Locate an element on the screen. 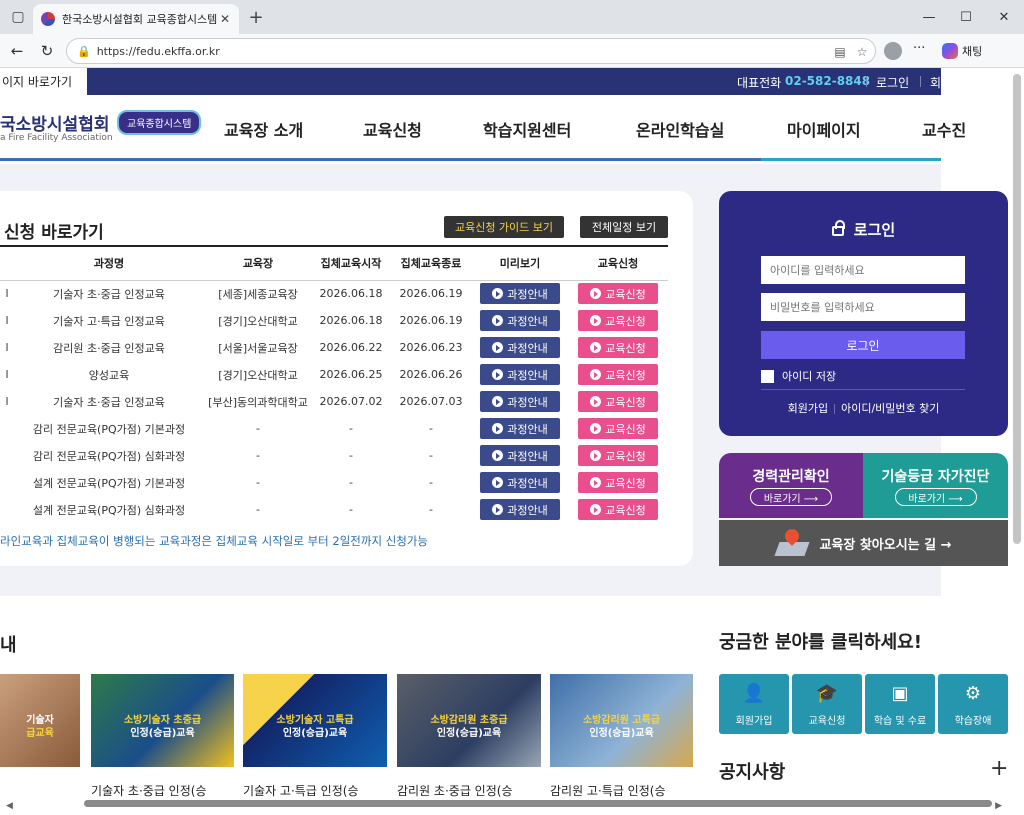 This screenshot has height=815, width=1024. user-id-input is located at coordinates (863, 270).